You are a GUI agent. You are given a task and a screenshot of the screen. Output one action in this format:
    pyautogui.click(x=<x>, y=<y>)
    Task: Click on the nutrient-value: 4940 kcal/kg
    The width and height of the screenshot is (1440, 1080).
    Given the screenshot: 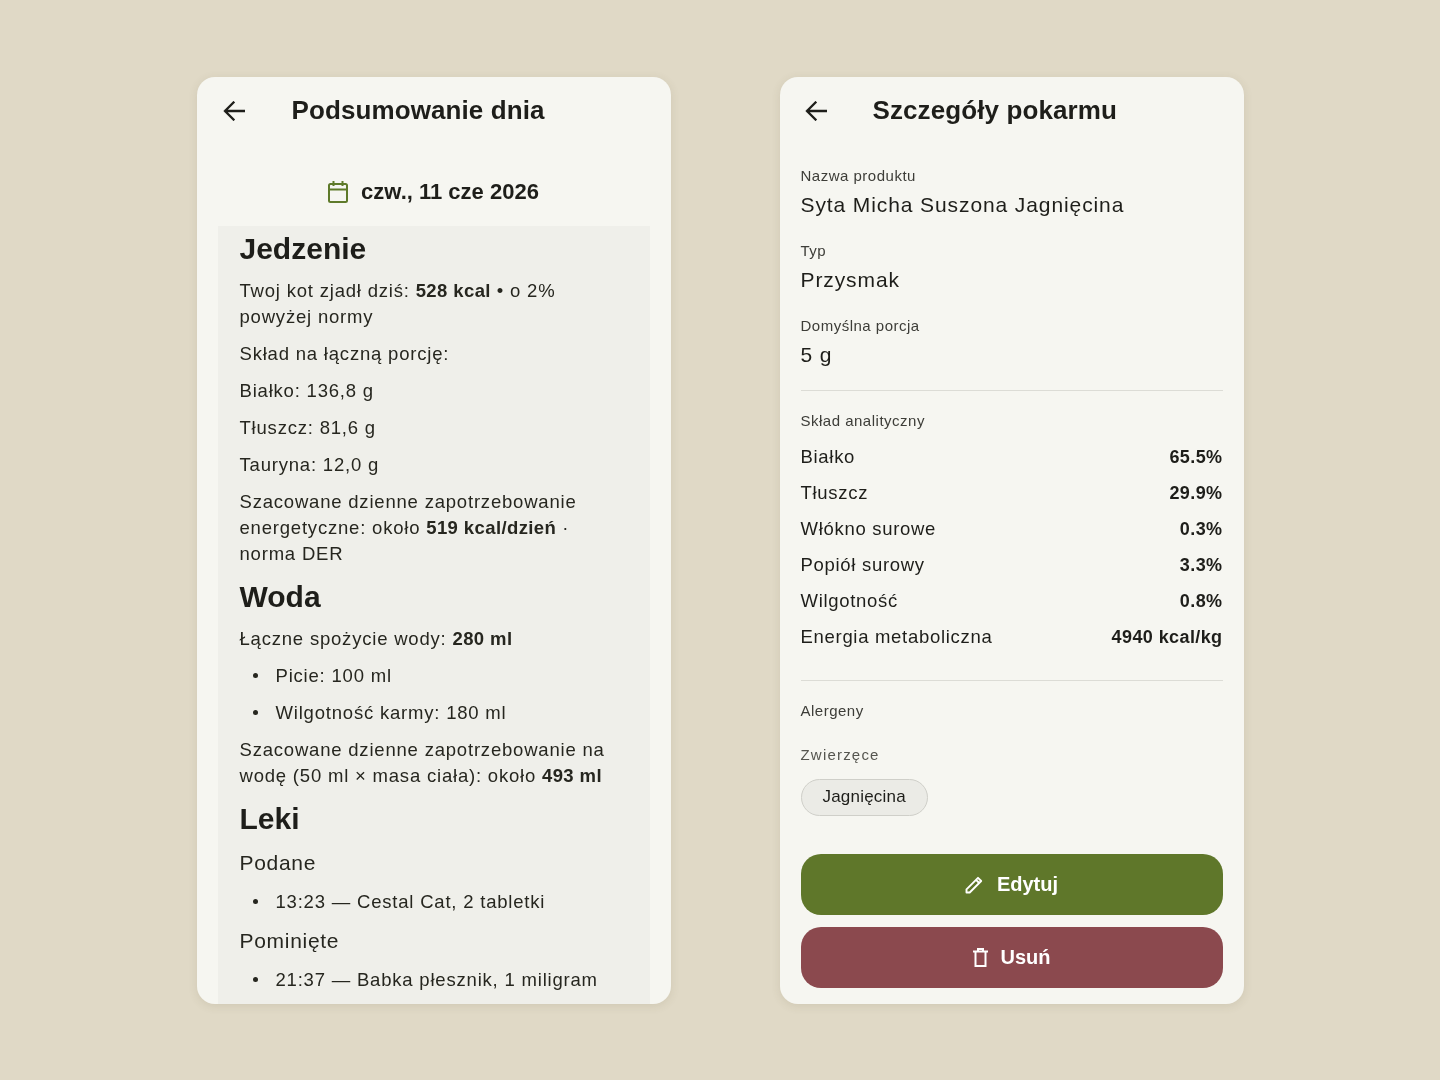 What is the action you would take?
    pyautogui.click(x=1167, y=637)
    